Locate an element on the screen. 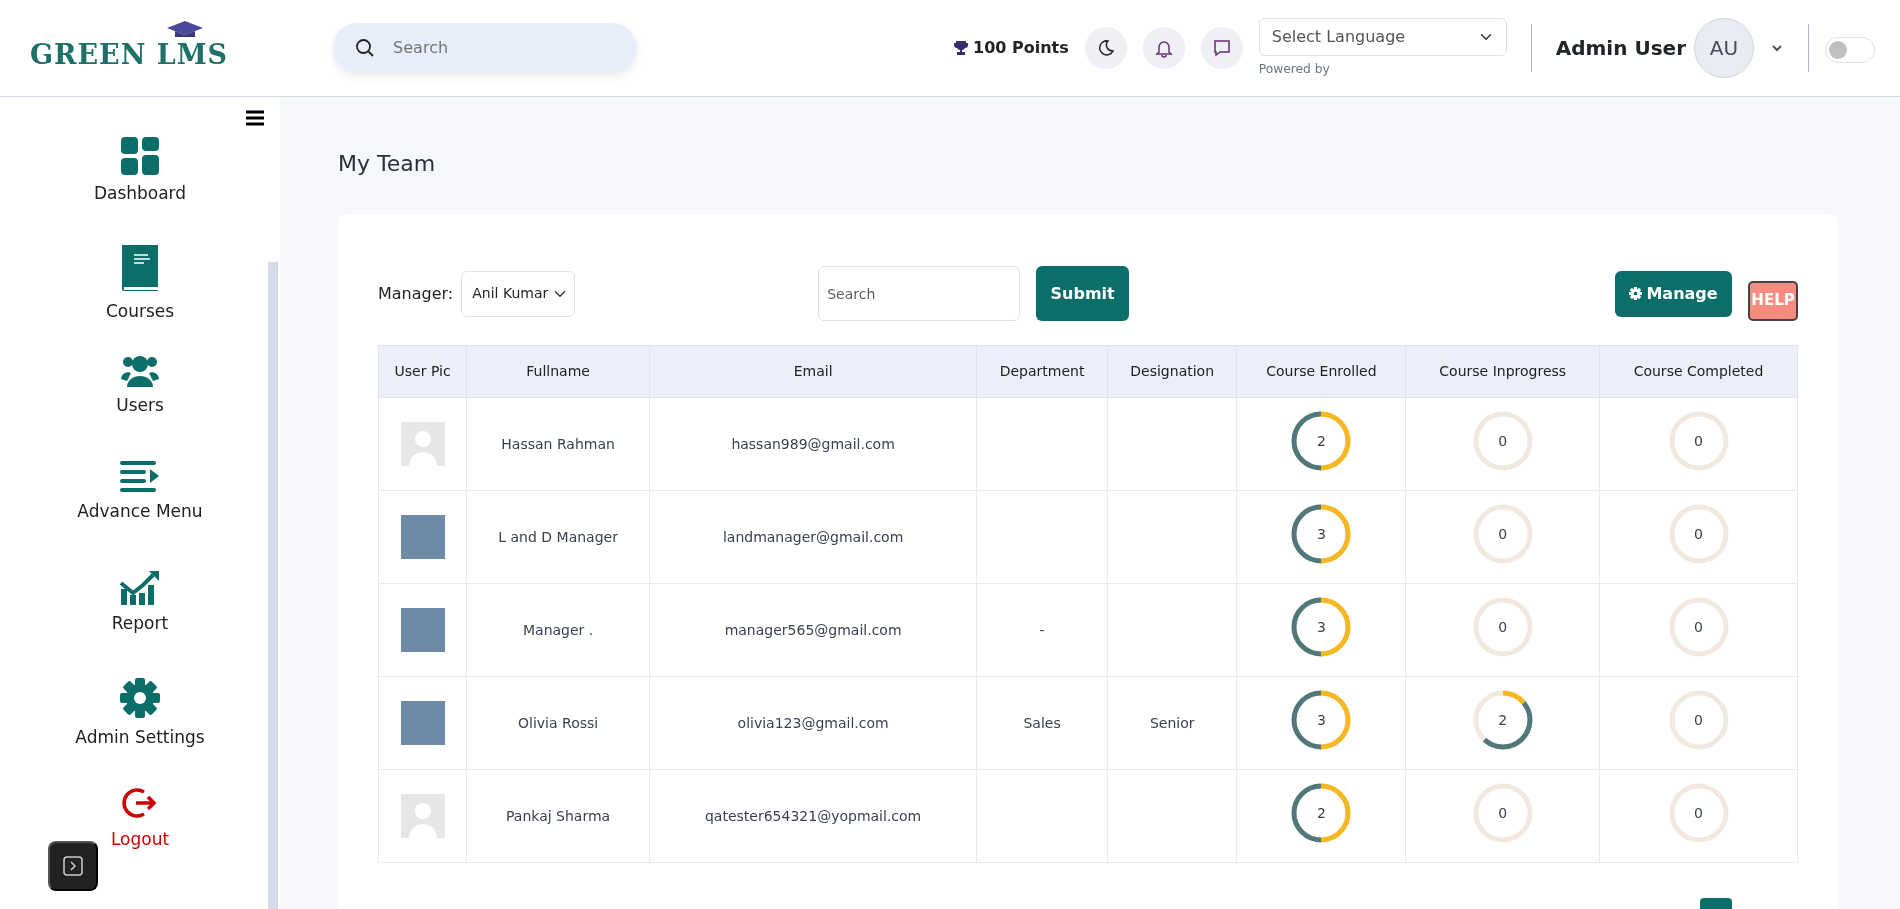 The width and height of the screenshot is (1900, 909). scrollbar is located at coordinates (273, 585).